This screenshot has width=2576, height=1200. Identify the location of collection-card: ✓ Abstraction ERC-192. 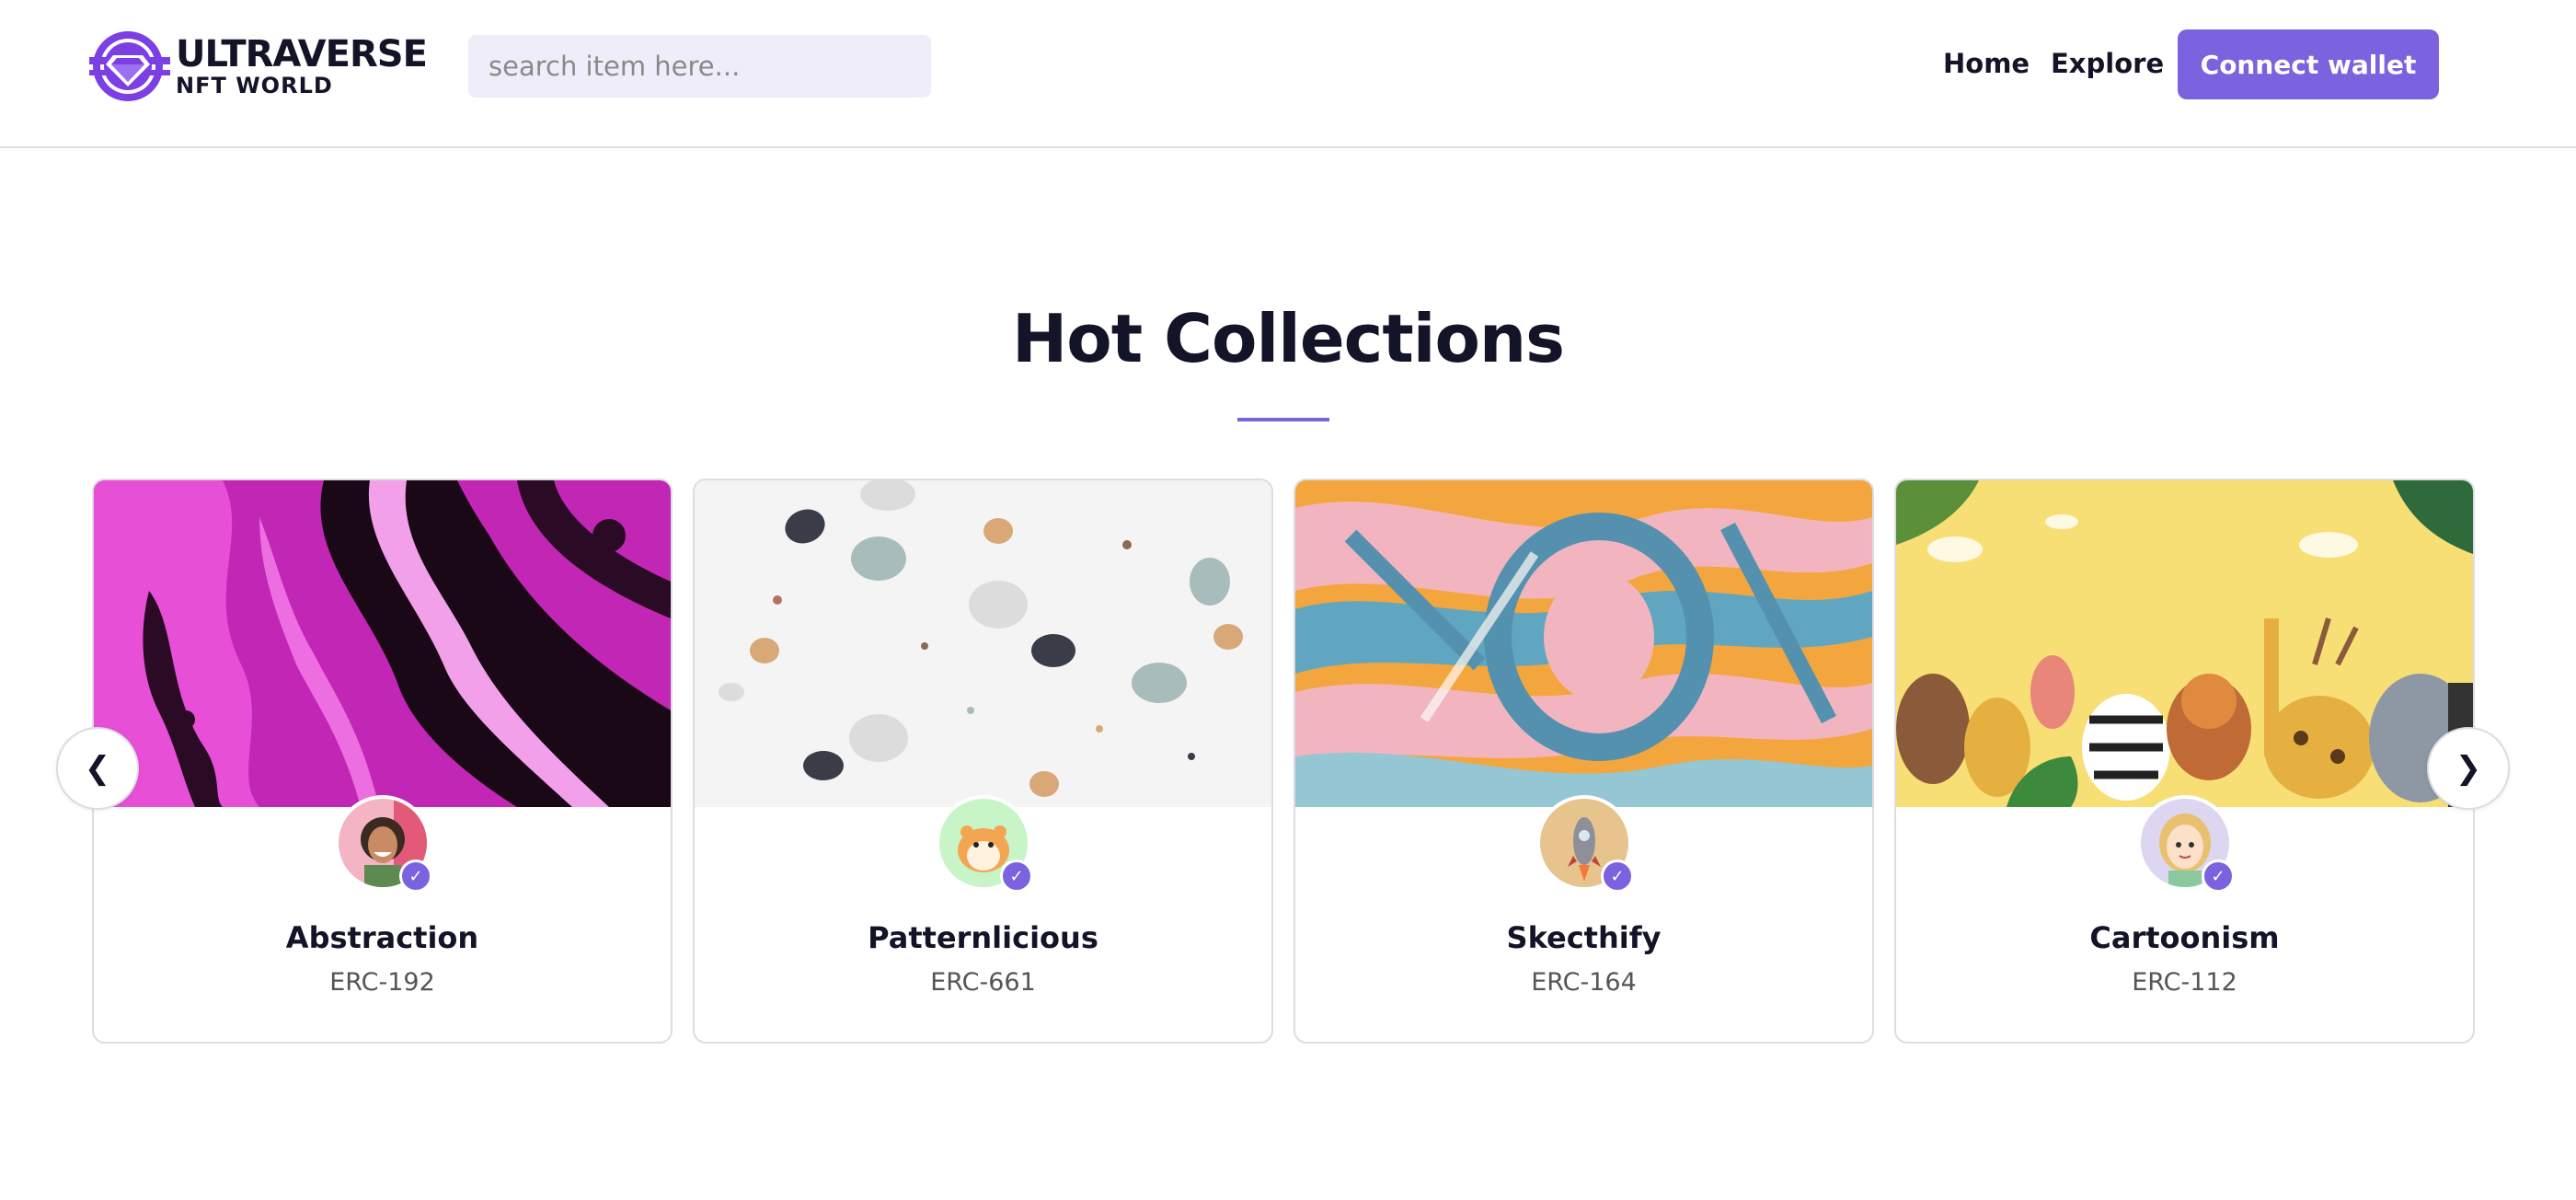
(382, 761).